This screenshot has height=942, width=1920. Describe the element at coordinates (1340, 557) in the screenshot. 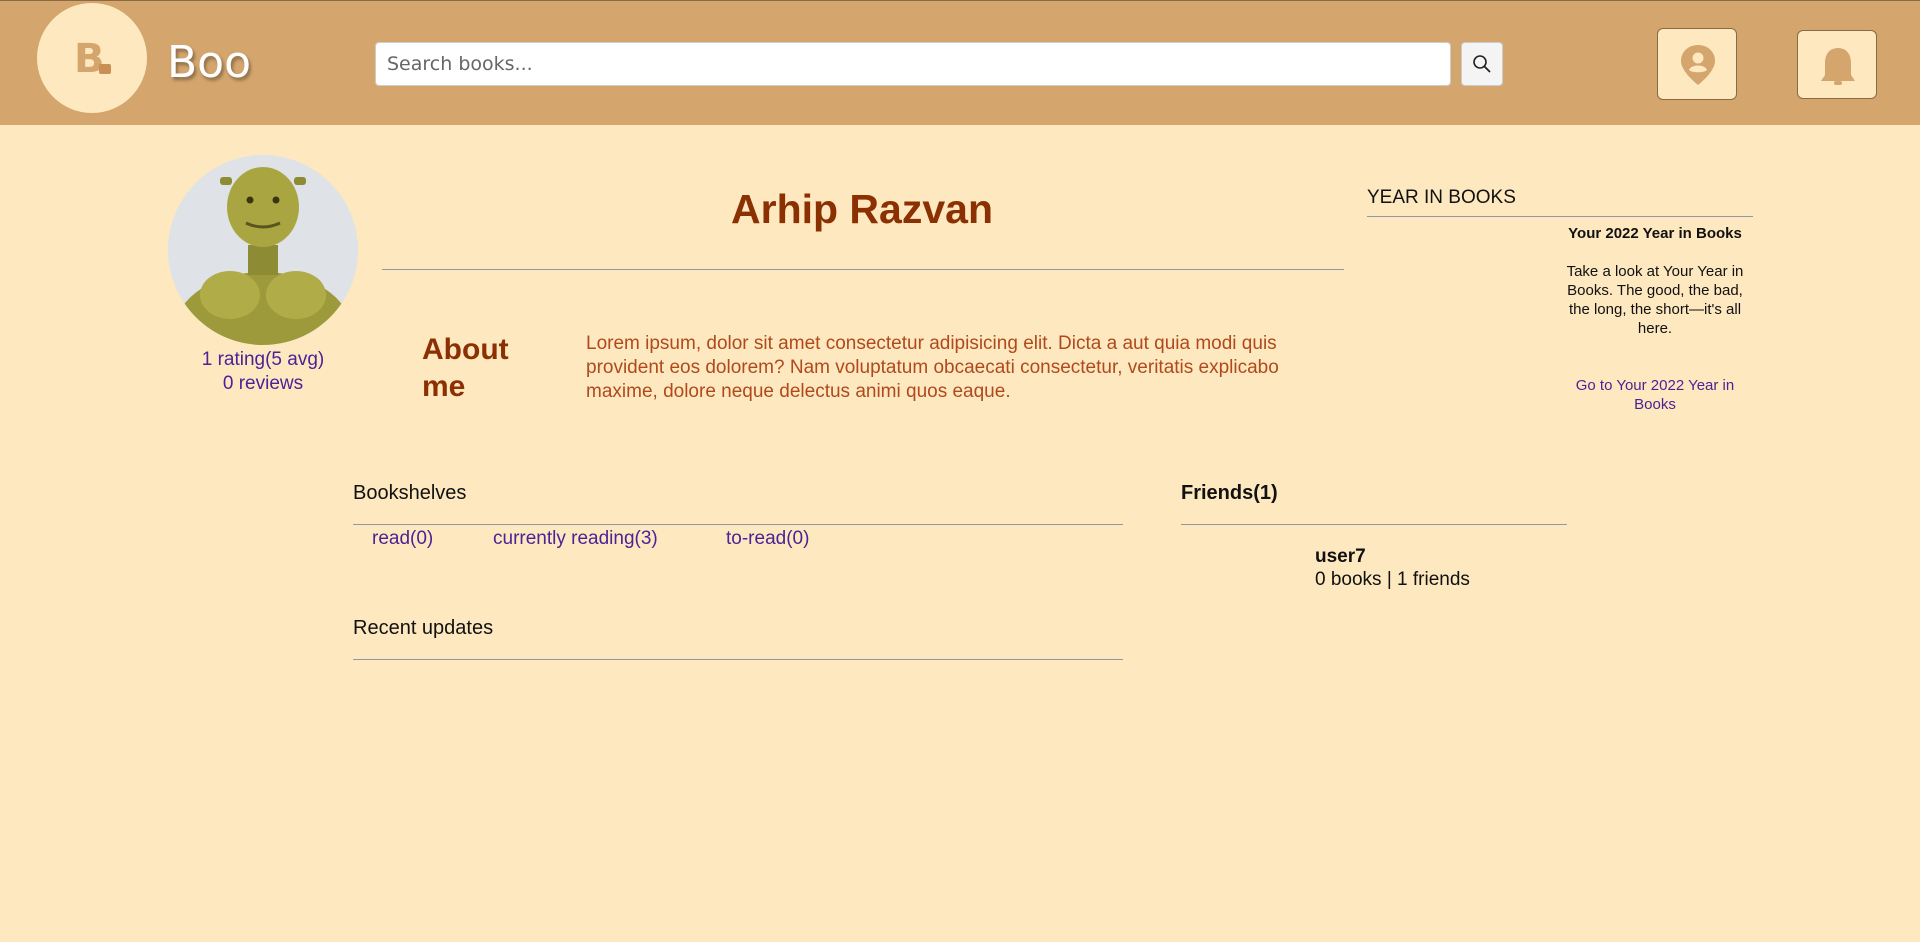

I see `friend-name-link: user7` at that location.